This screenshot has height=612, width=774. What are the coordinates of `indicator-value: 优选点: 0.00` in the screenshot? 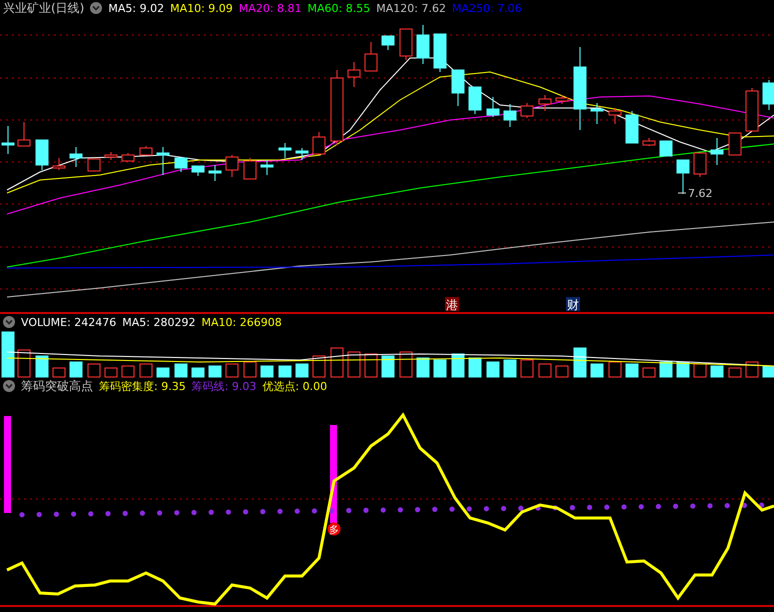 It's located at (295, 386).